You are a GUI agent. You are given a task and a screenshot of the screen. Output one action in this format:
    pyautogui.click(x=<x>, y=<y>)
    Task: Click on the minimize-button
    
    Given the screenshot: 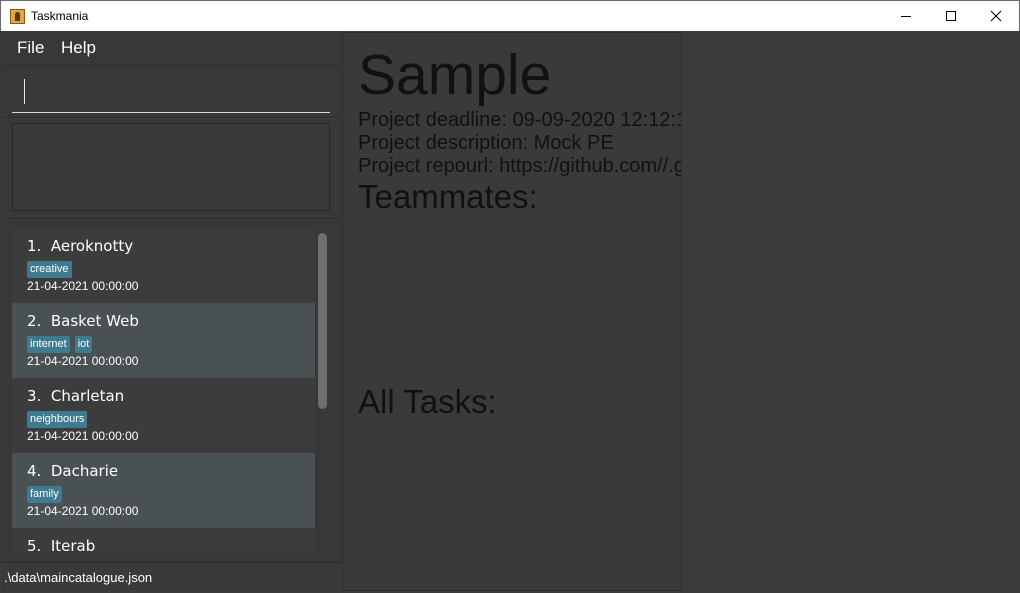 What is the action you would take?
    pyautogui.click(x=906, y=16)
    